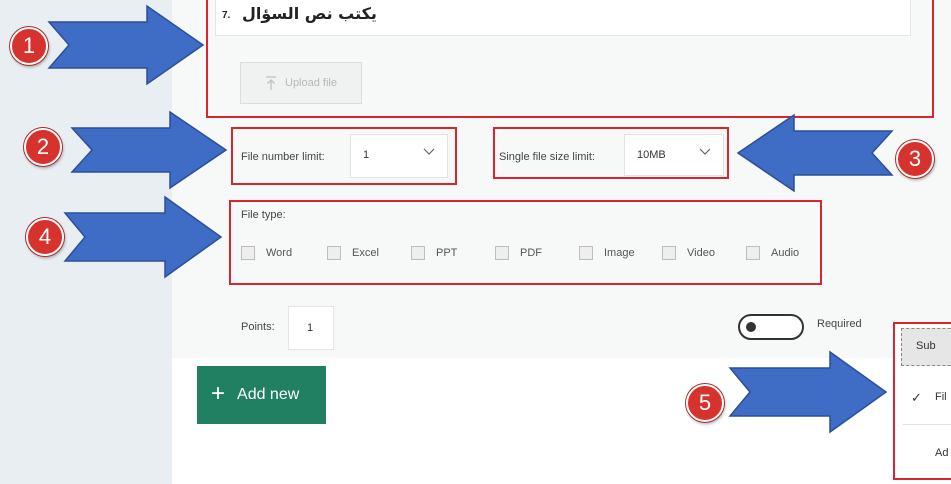 The width and height of the screenshot is (951, 484). I want to click on file-type-video-label: Video, so click(701, 253).